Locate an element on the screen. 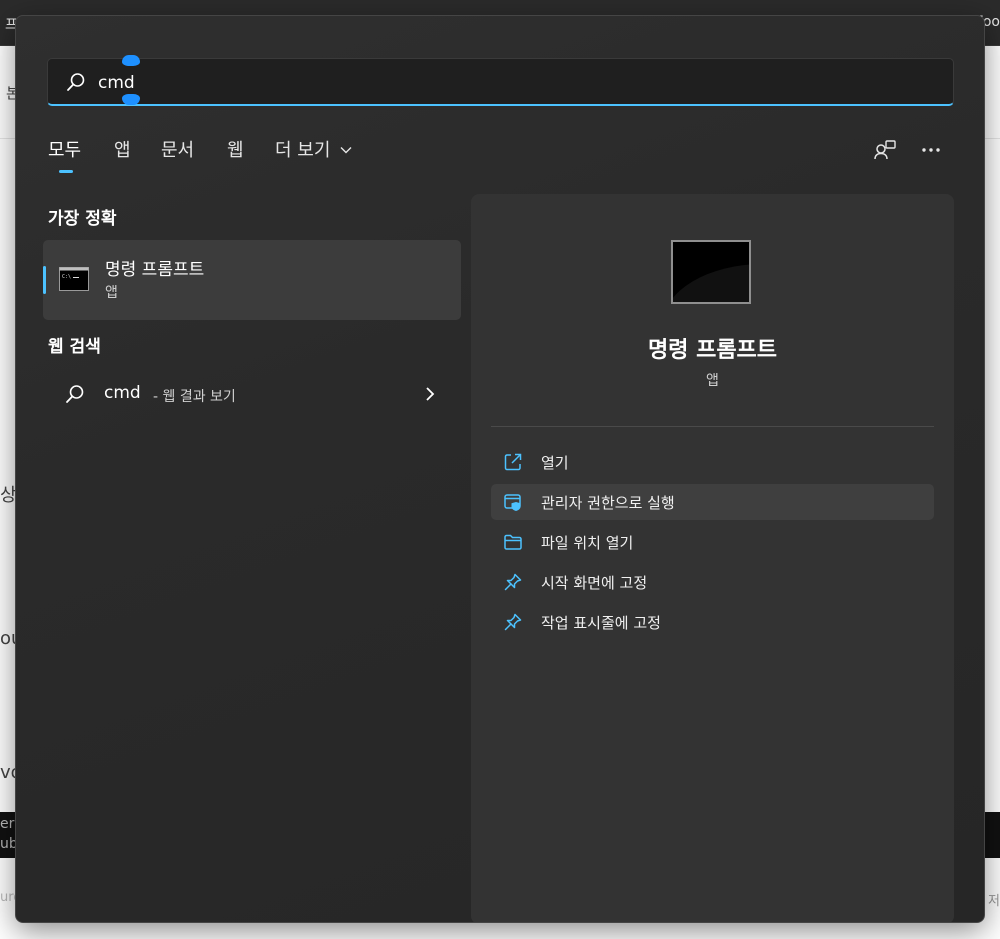 The height and width of the screenshot is (939, 1000). folder-icon is located at coordinates (513, 542).